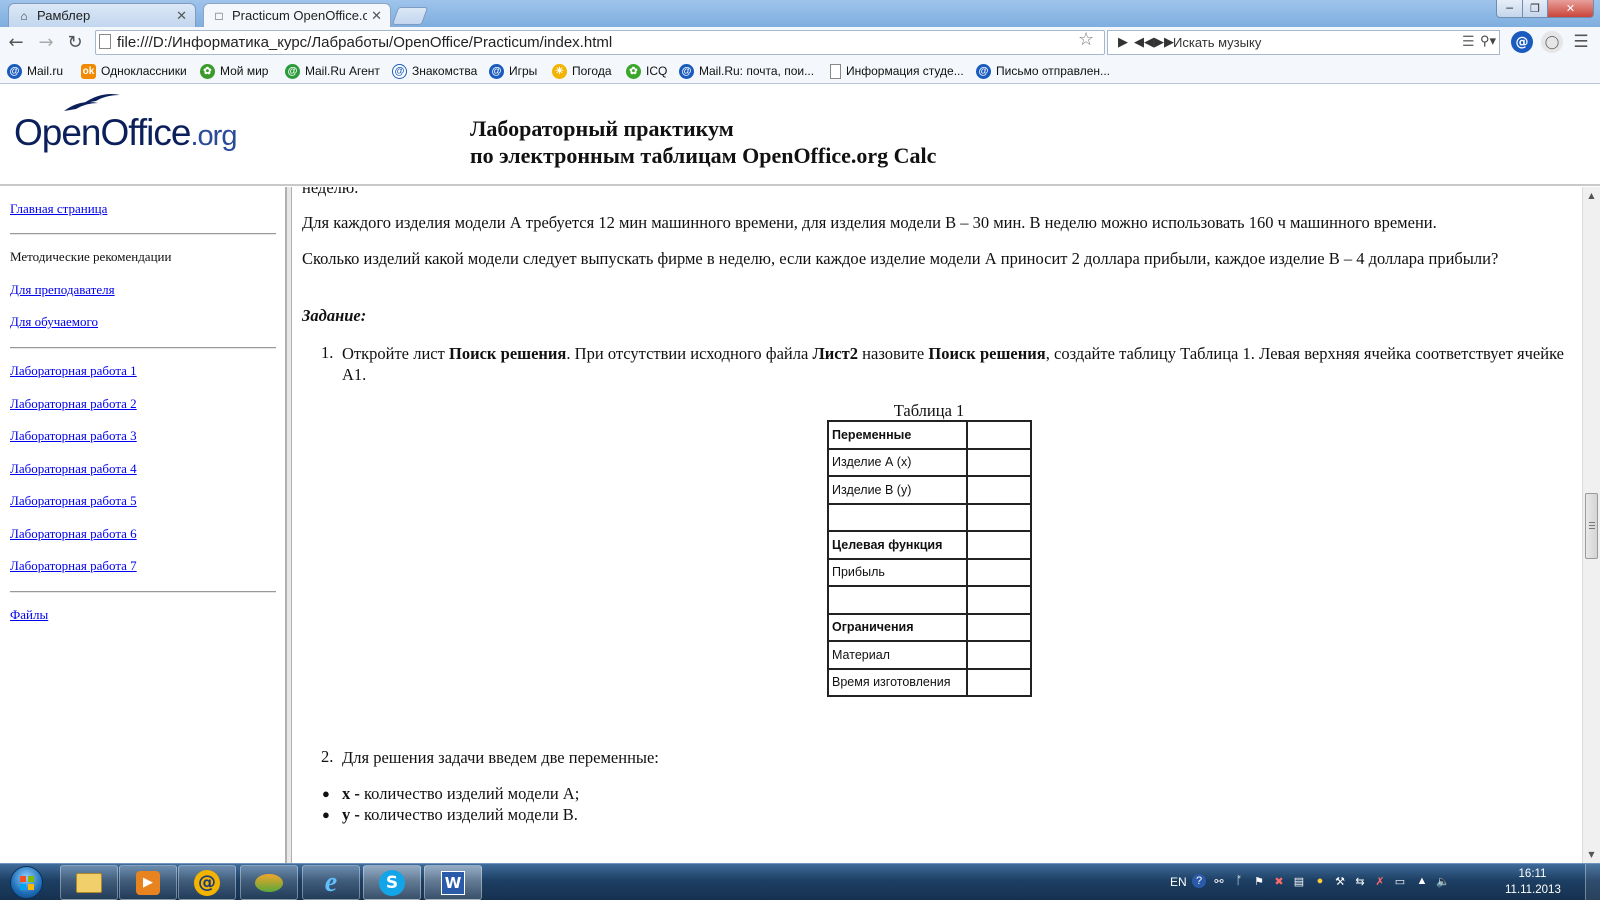  Describe the element at coordinates (54, 322) in the screenshot. I see `sidebar-link-student: Для обучаемого` at that location.